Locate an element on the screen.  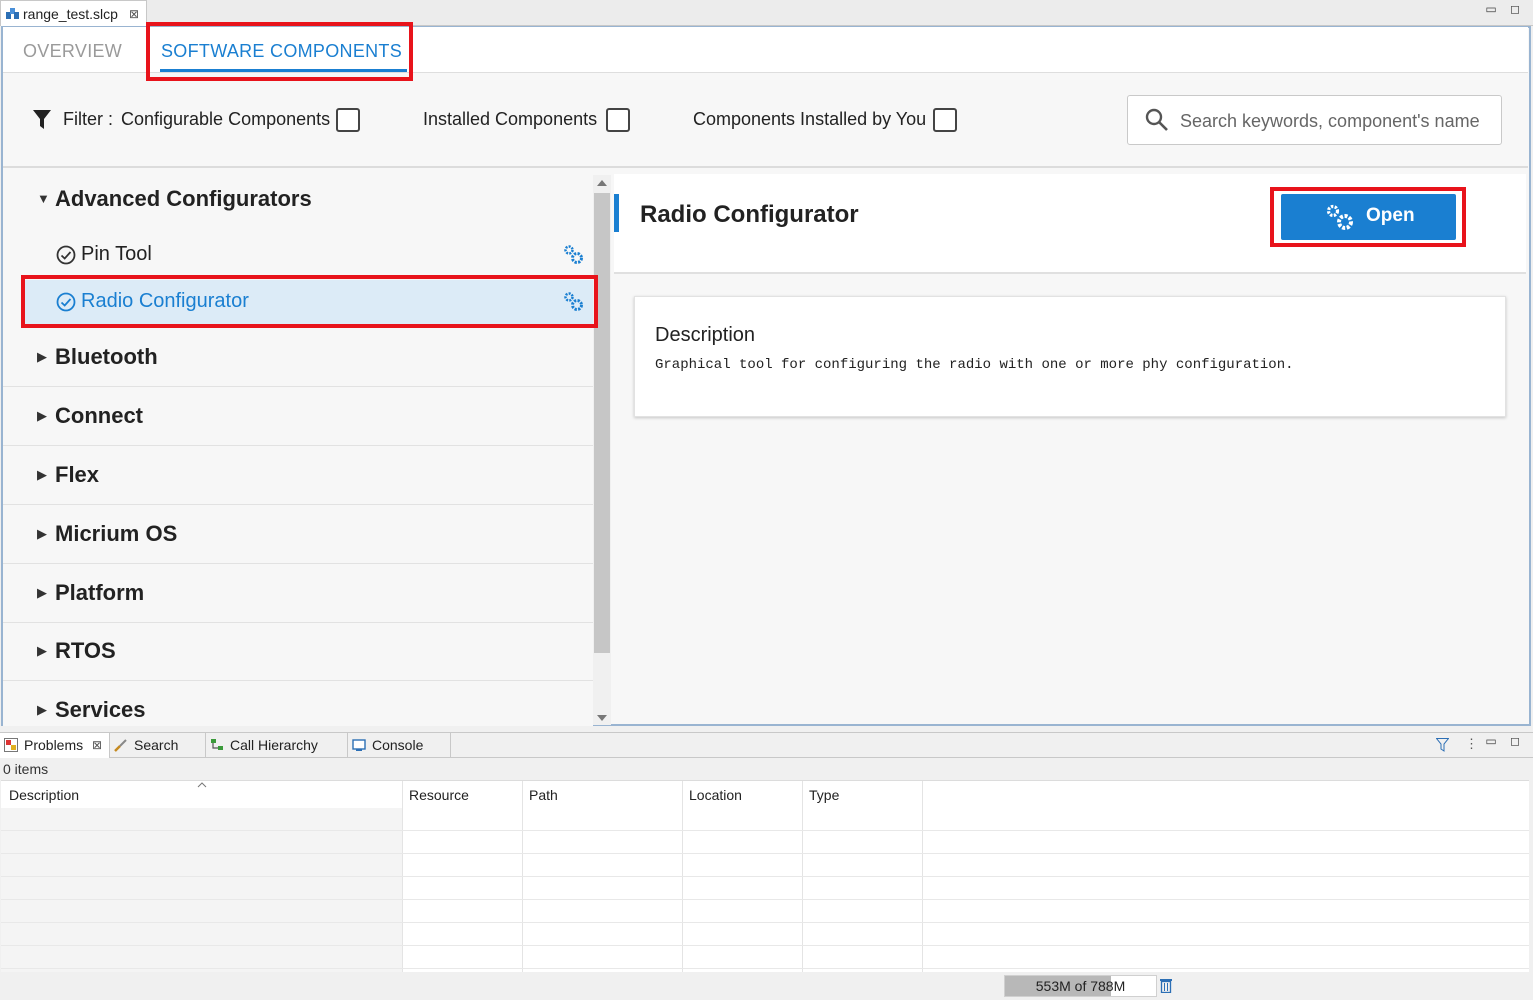
view-menu-icon: ⋮ is located at coordinates (1471, 744).